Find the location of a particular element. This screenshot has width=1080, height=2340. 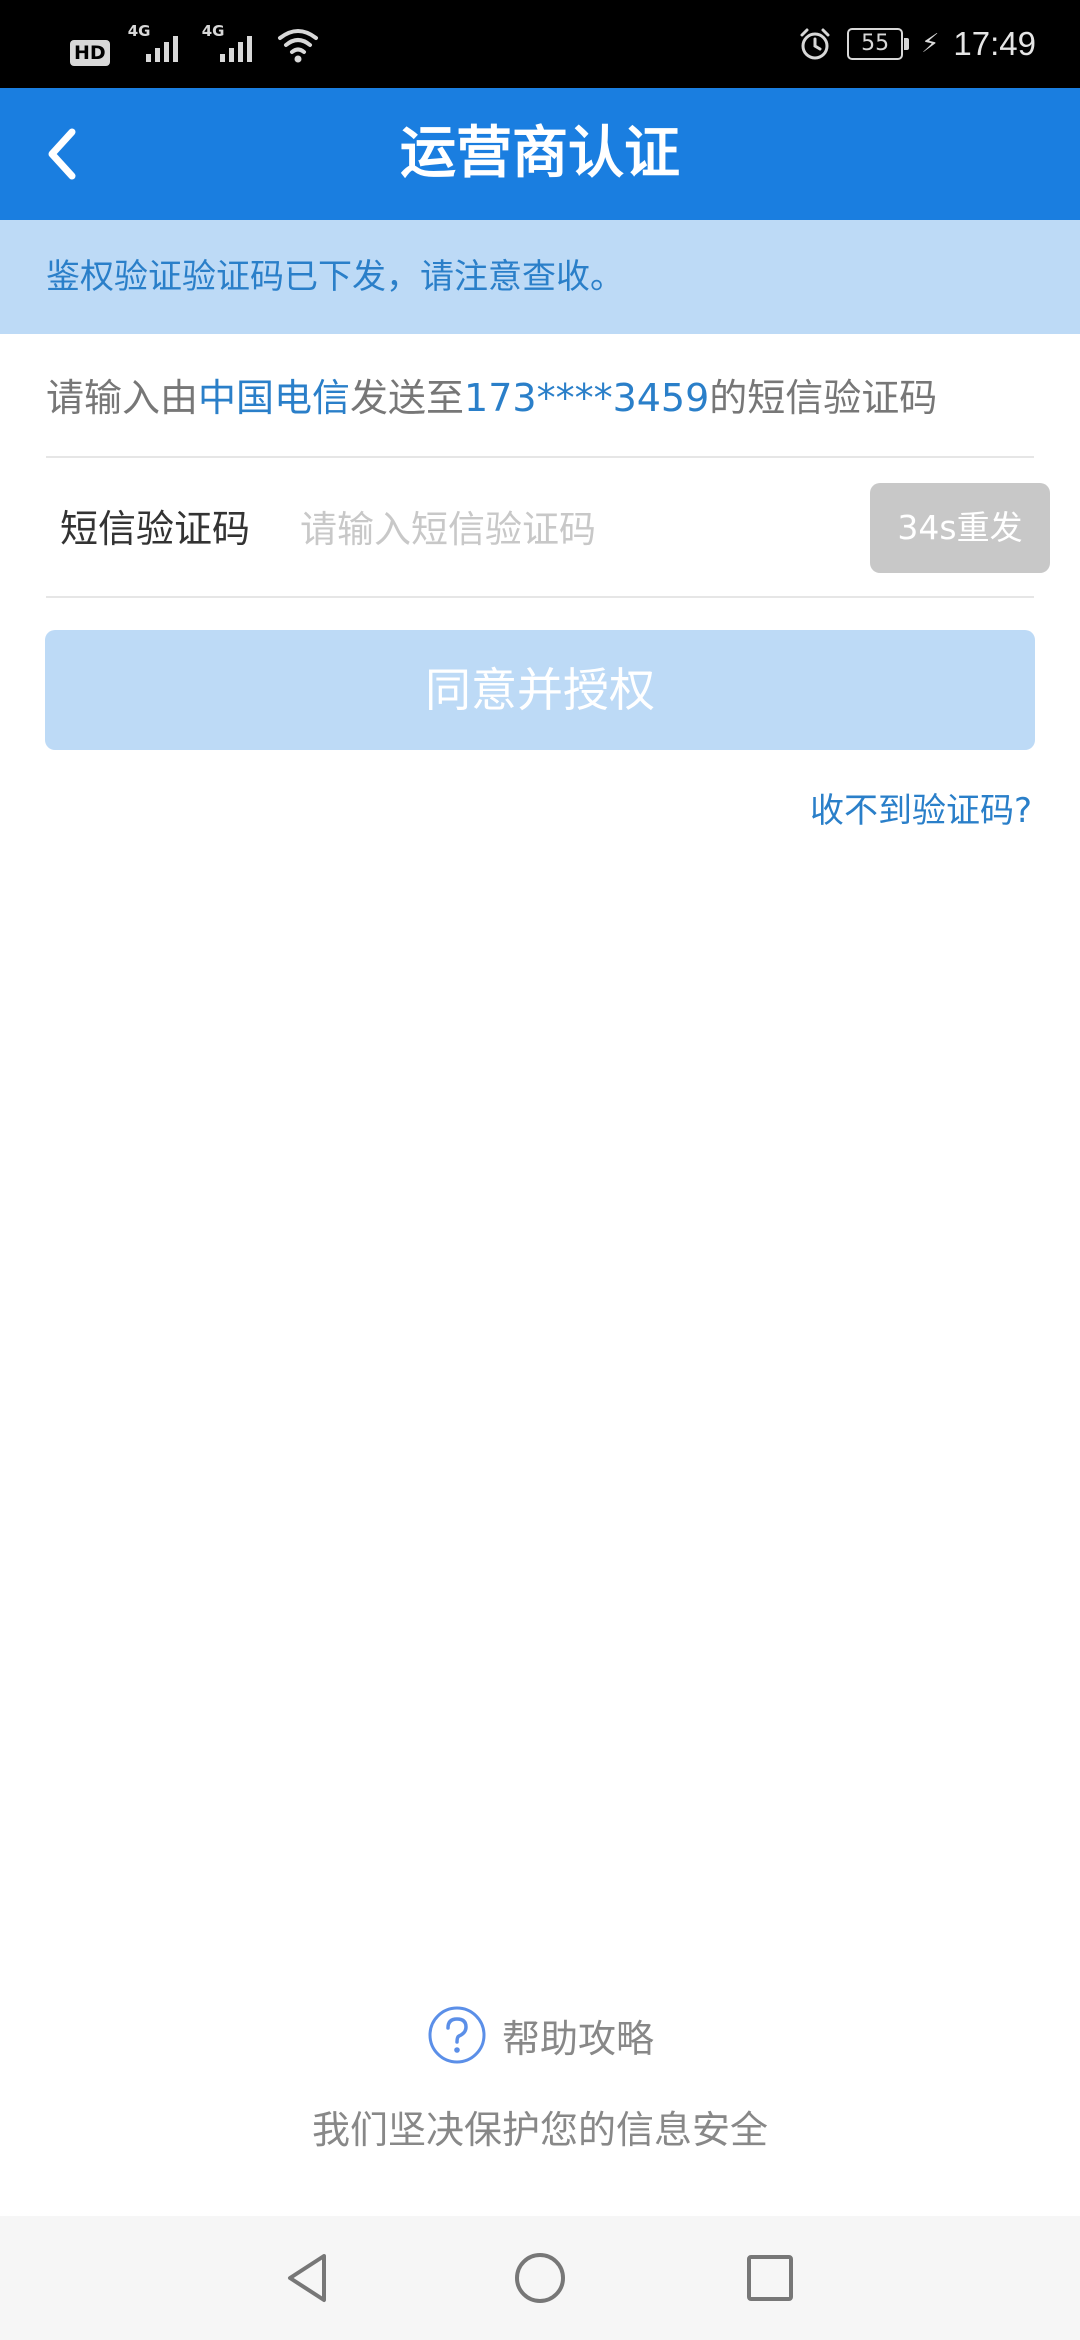

app-bar: 运营商认证 is located at coordinates (540, 154).